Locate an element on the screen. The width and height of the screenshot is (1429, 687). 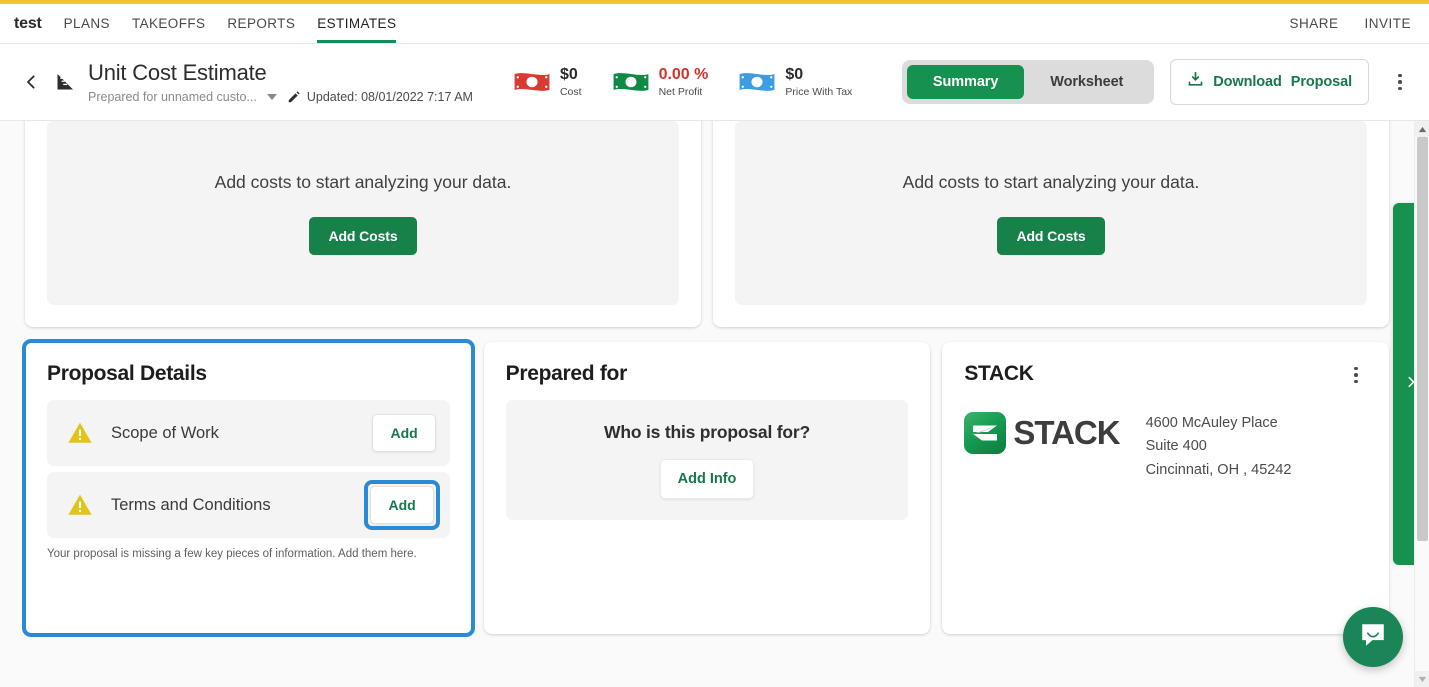
metric-cost-label: Cost is located at coordinates (570, 92).